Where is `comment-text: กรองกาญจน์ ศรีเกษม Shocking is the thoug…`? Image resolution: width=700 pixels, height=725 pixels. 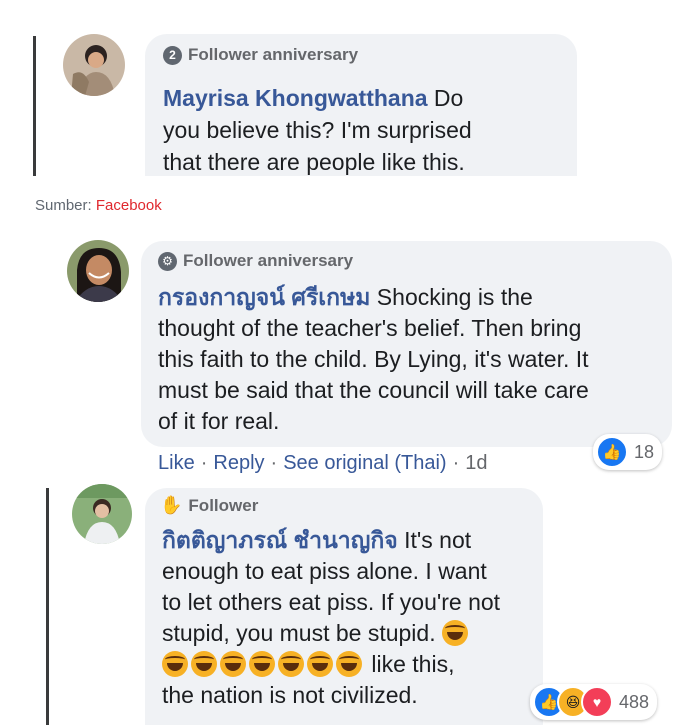 comment-text: กรองกาญจน์ ศรีเกษม Shocking is the thoug… is located at coordinates (373, 359).